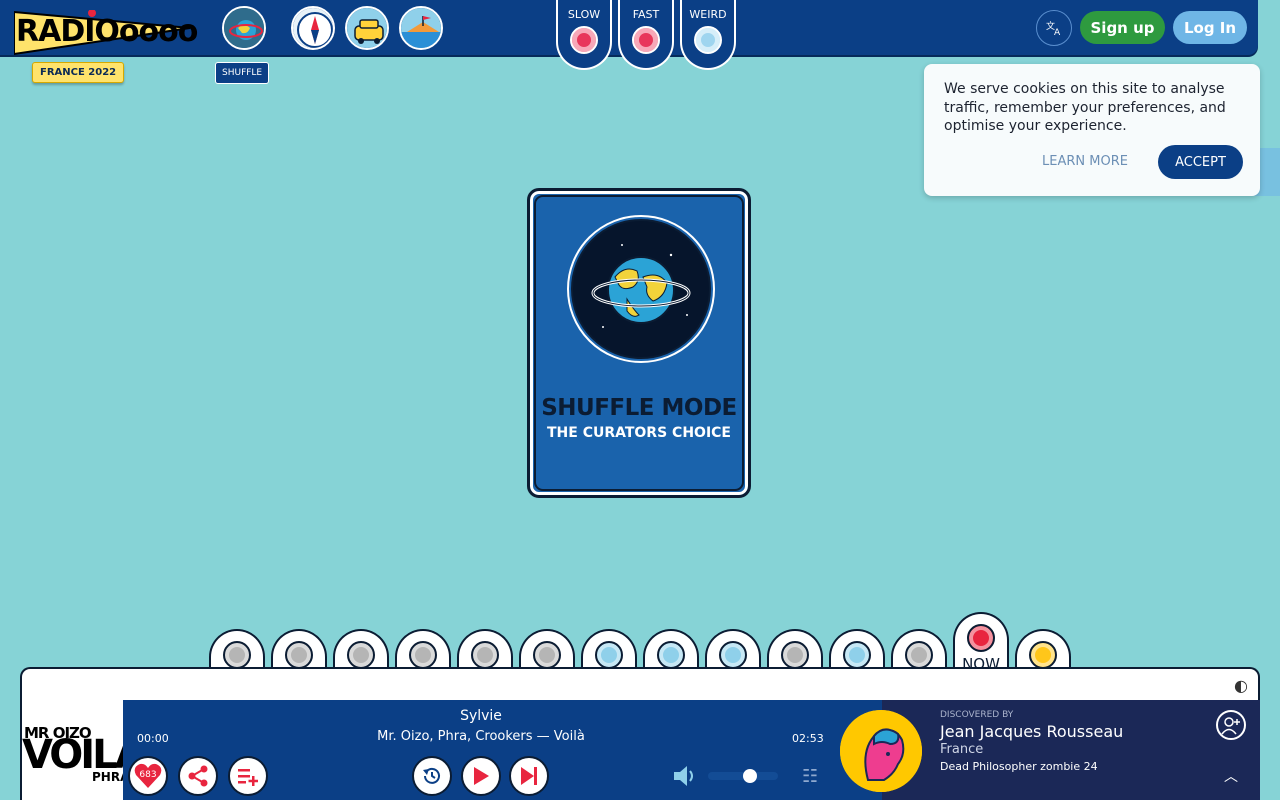 This screenshot has height=800, width=1280. I want to click on share-icon, so click(198, 776).